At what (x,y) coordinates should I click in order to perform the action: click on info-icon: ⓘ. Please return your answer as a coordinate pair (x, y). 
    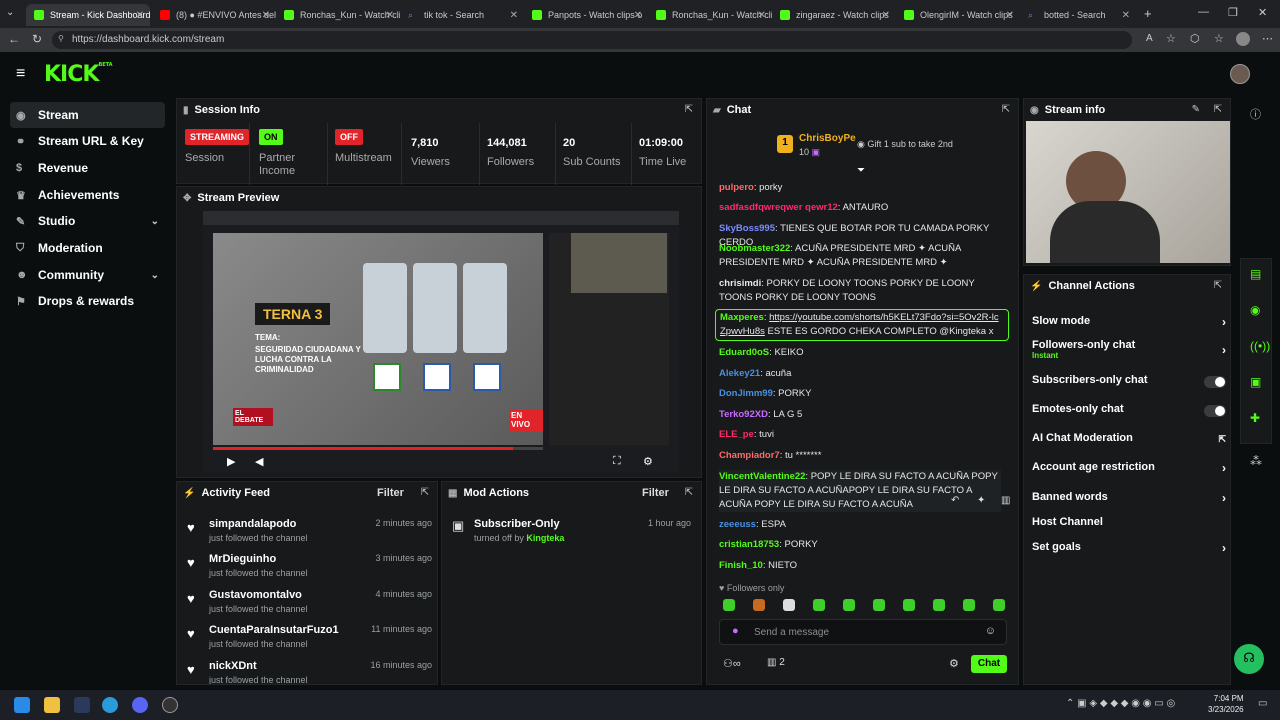
    Looking at the image, I should click on (1255, 114).